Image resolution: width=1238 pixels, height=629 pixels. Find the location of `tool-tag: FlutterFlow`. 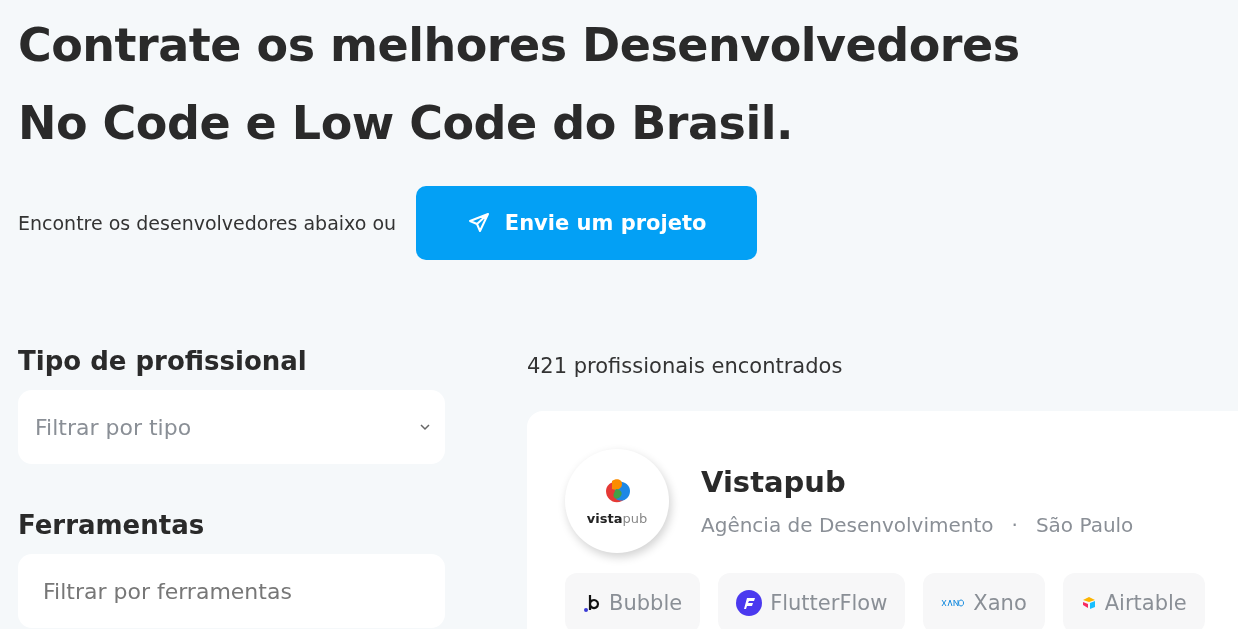

tool-tag: FlutterFlow is located at coordinates (812, 601).